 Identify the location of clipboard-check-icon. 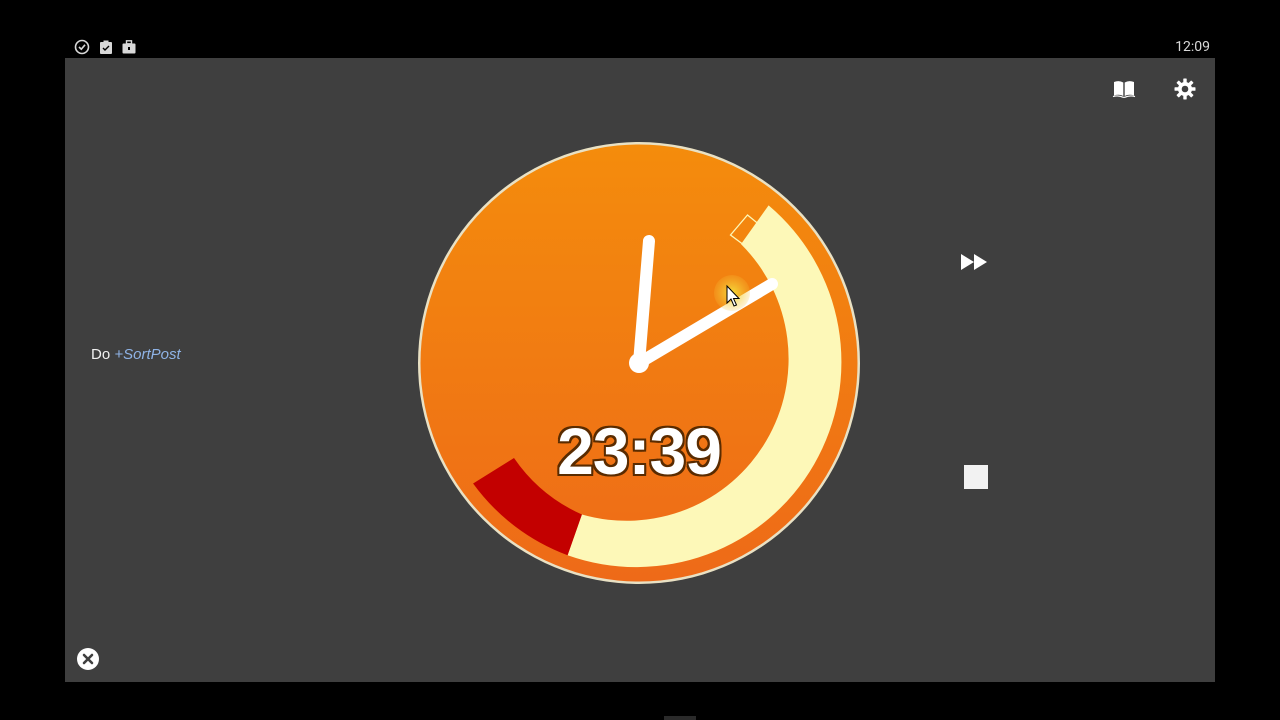
(106, 47).